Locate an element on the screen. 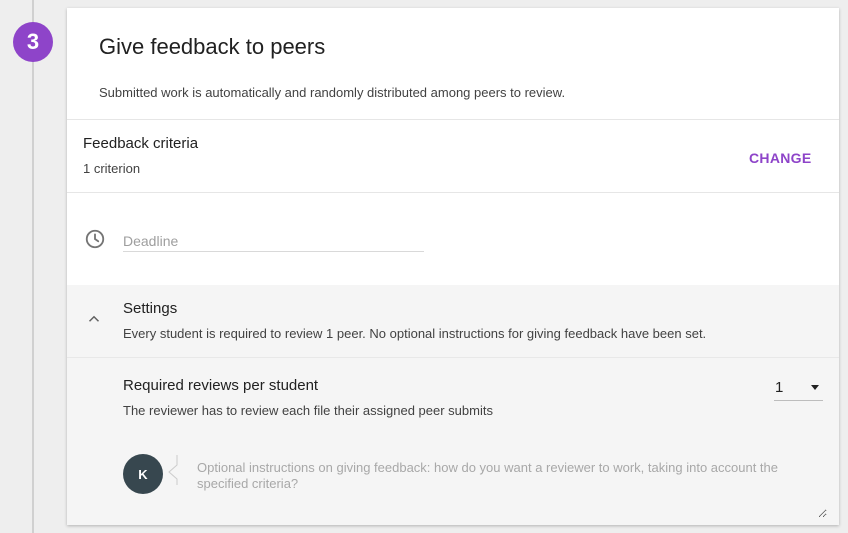 The image size is (848, 533). clock-icon is located at coordinates (95, 239).